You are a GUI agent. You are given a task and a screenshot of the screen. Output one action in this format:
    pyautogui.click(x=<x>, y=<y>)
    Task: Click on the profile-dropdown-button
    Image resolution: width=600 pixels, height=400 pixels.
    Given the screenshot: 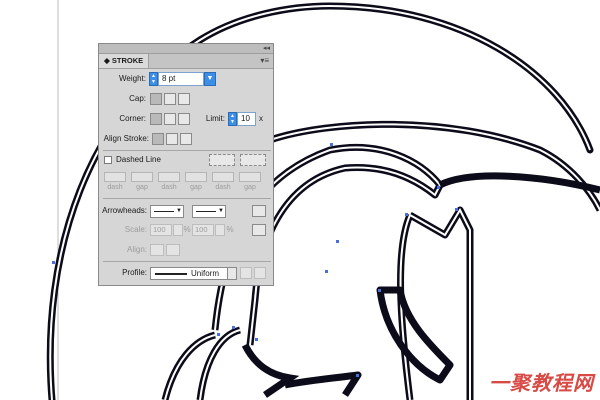 What is the action you would take?
    pyautogui.click(x=232, y=273)
    